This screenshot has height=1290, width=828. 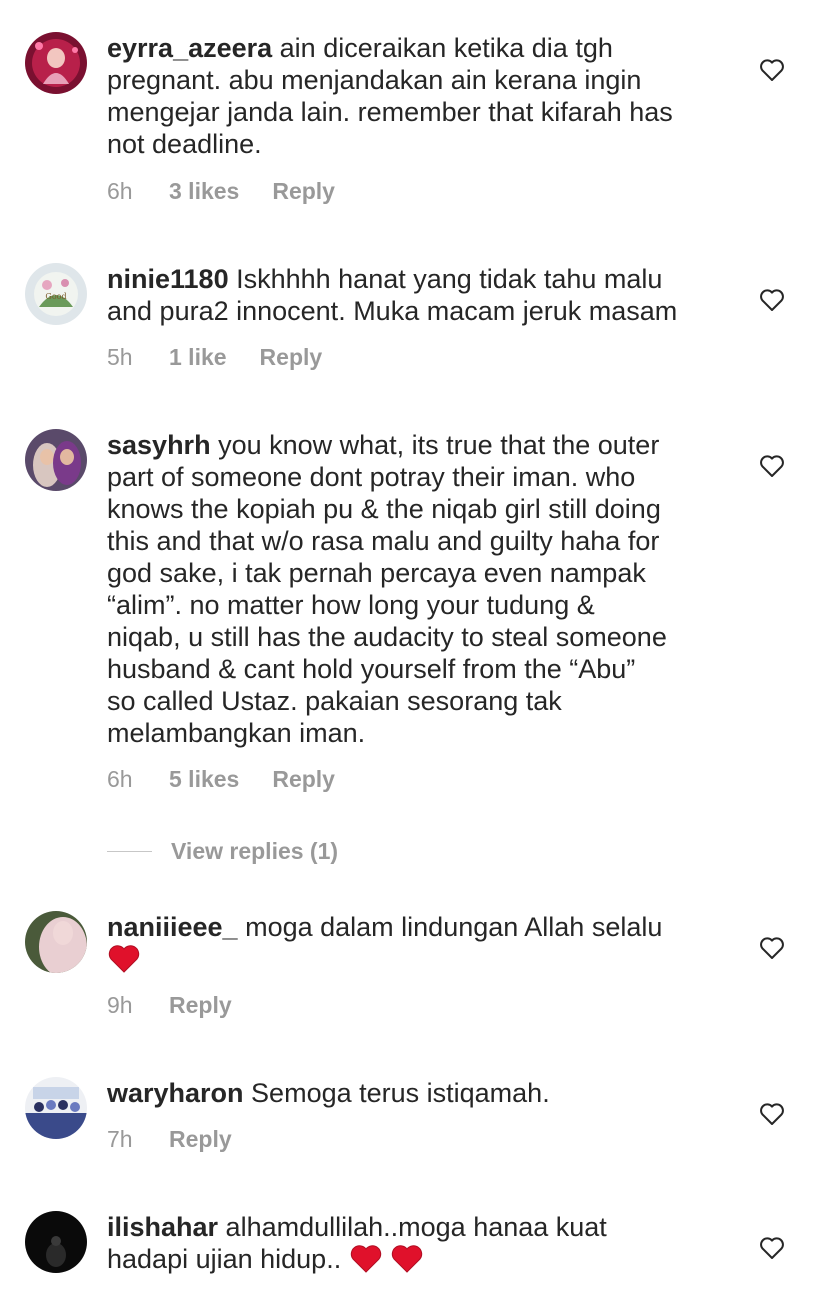 I want to click on view-replies-button: View replies (1), so click(x=222, y=851).